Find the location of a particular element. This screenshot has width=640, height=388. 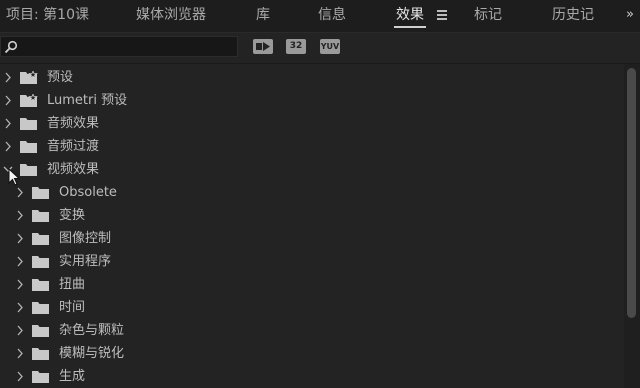

tree-item-label: 图像控制 is located at coordinates (85, 238).